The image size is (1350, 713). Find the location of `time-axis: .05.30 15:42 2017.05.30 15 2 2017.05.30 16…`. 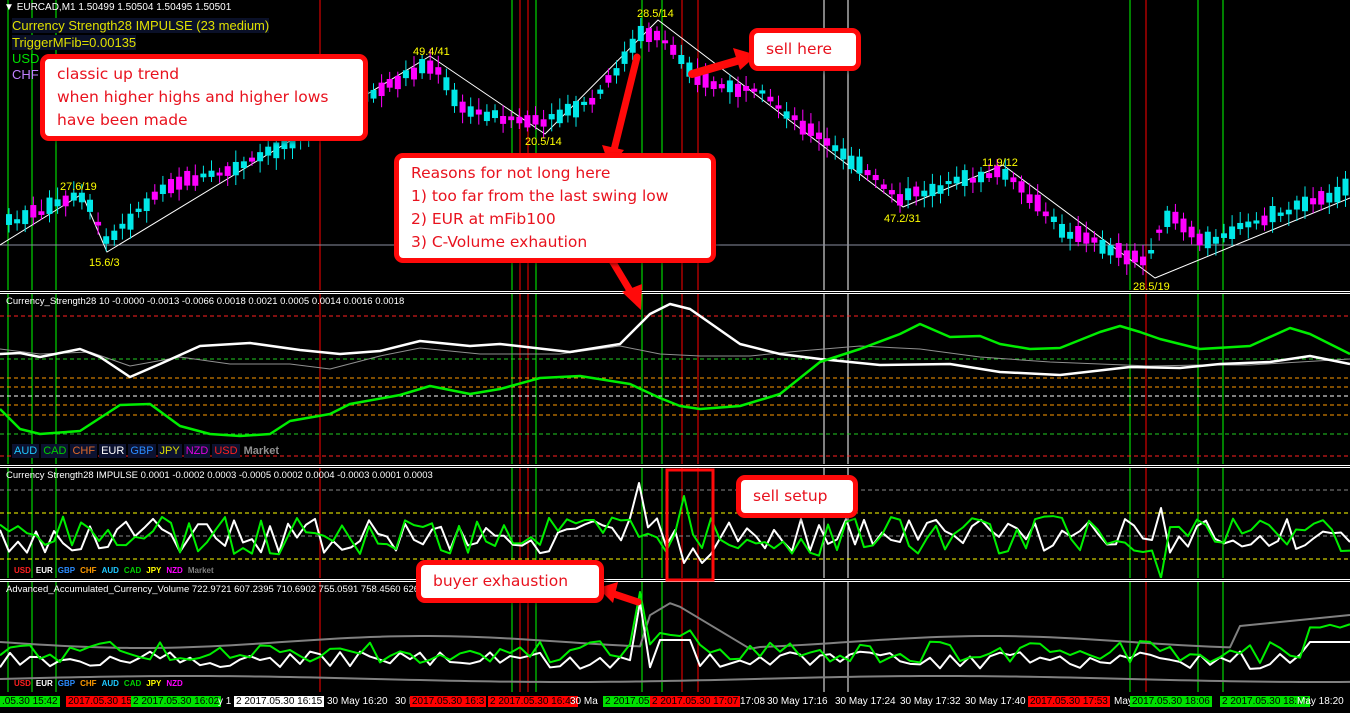

time-axis: .05.30 15:42 2017.05.30 15 2 2017.05.30 16… is located at coordinates (675, 703).